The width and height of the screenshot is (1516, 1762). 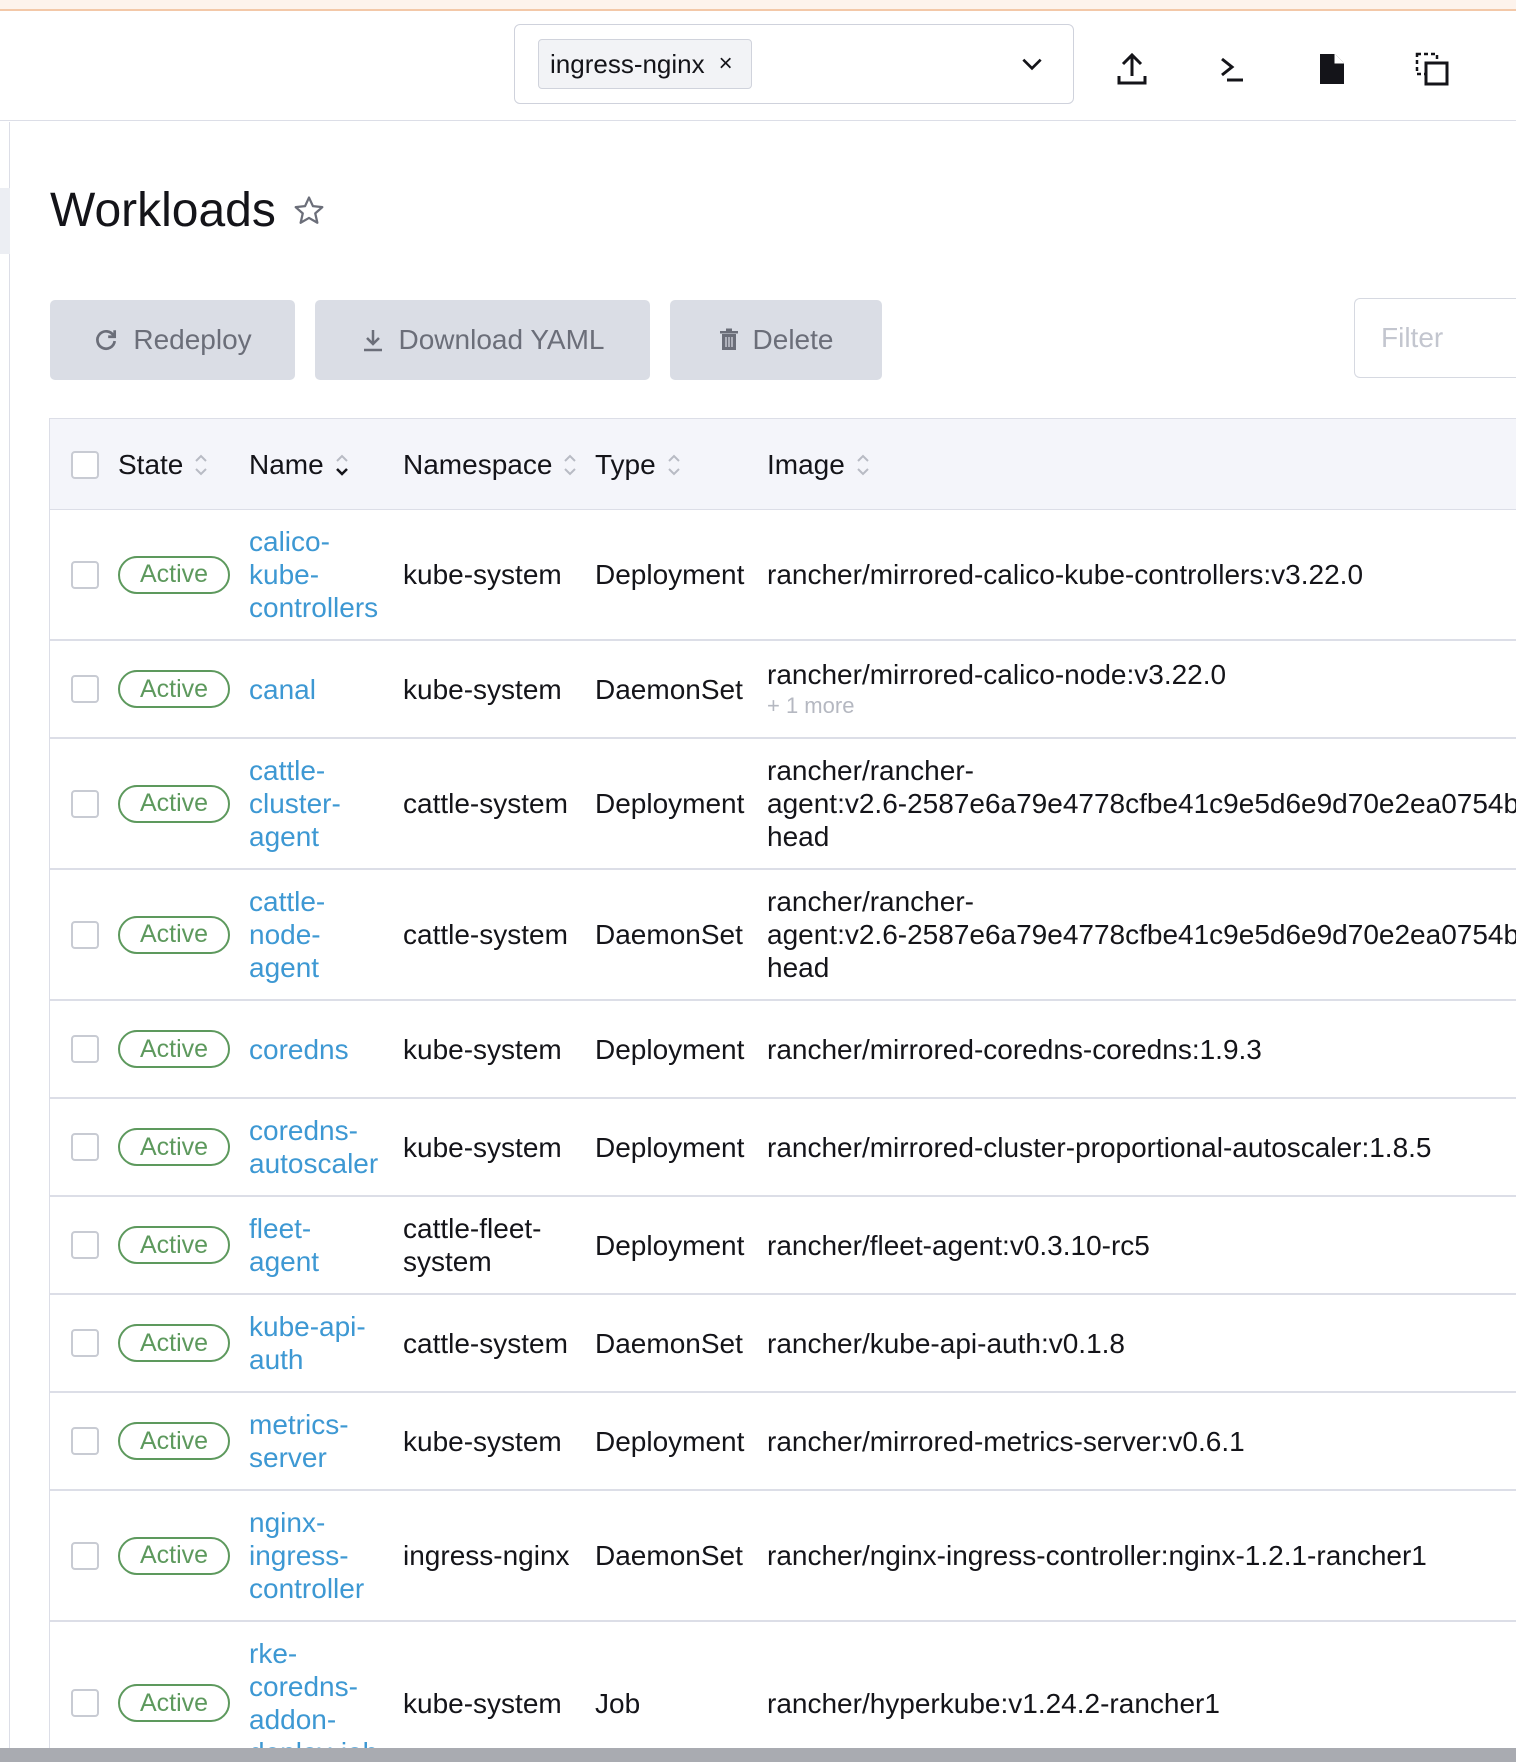 I want to click on redeploy-button: Redeploy, so click(x=172, y=340).